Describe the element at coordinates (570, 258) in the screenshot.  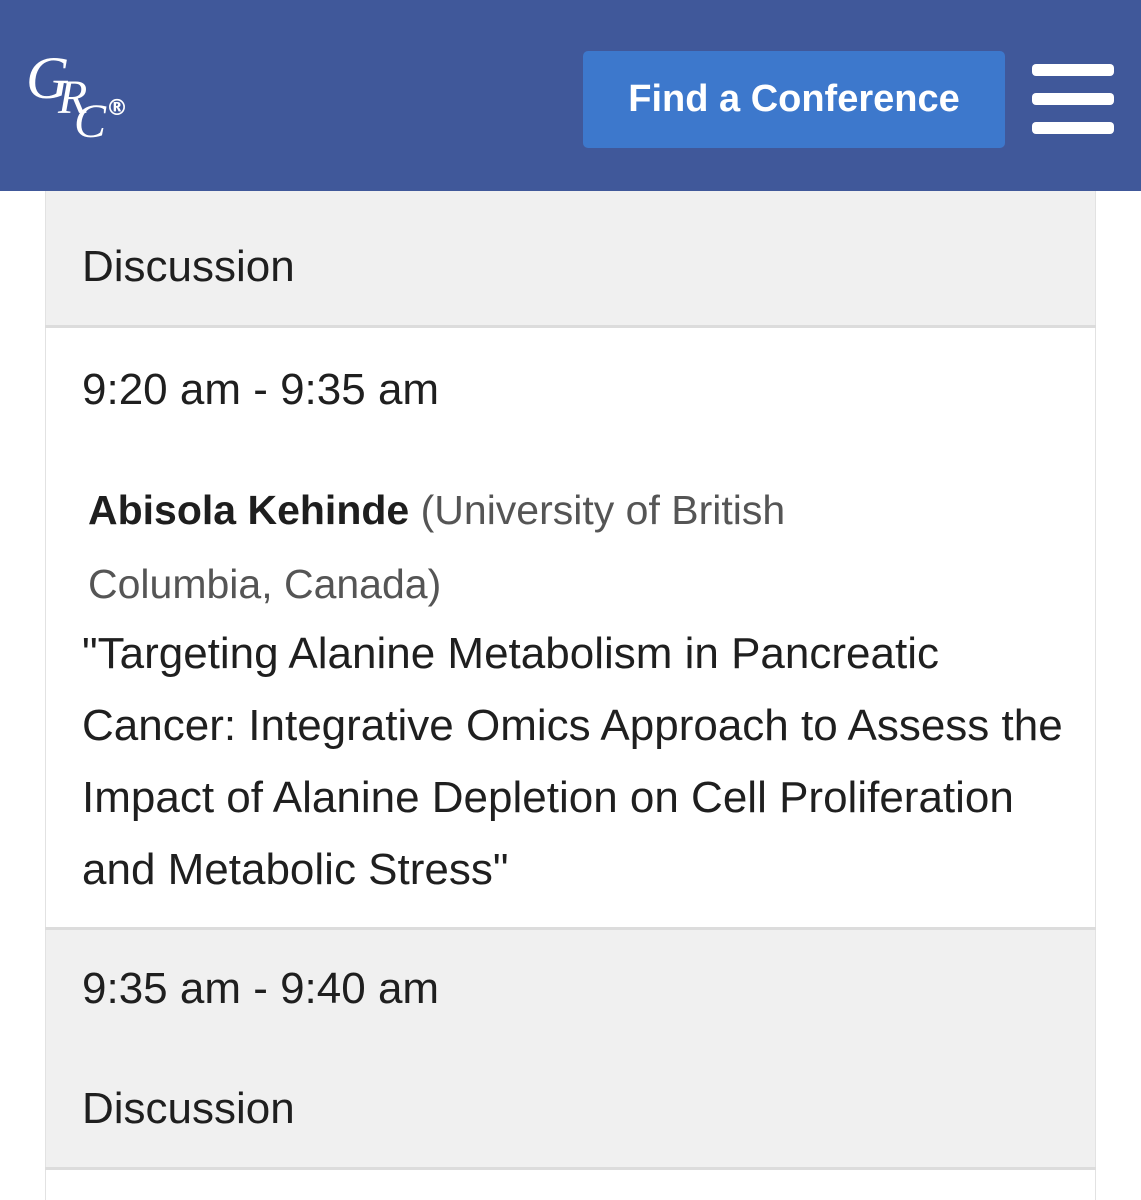
I see `schedule-item-discussion: Discussion` at that location.